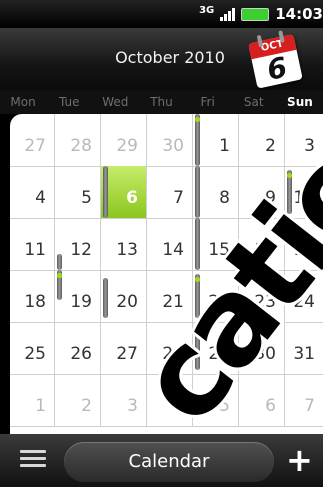 This screenshot has width=323, height=487. Describe the element at coordinates (33, 460) in the screenshot. I see `menu-icon` at that location.